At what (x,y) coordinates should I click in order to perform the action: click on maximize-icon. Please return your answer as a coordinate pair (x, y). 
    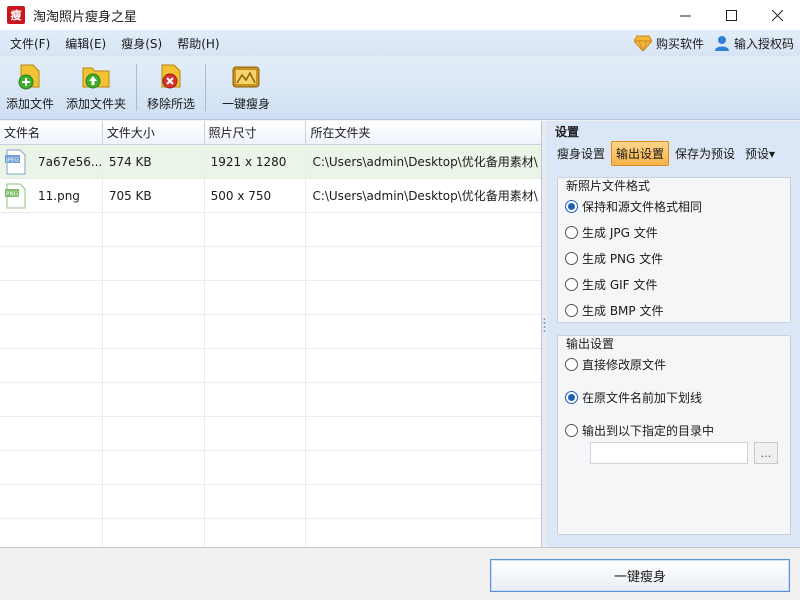
    Looking at the image, I should click on (731, 15).